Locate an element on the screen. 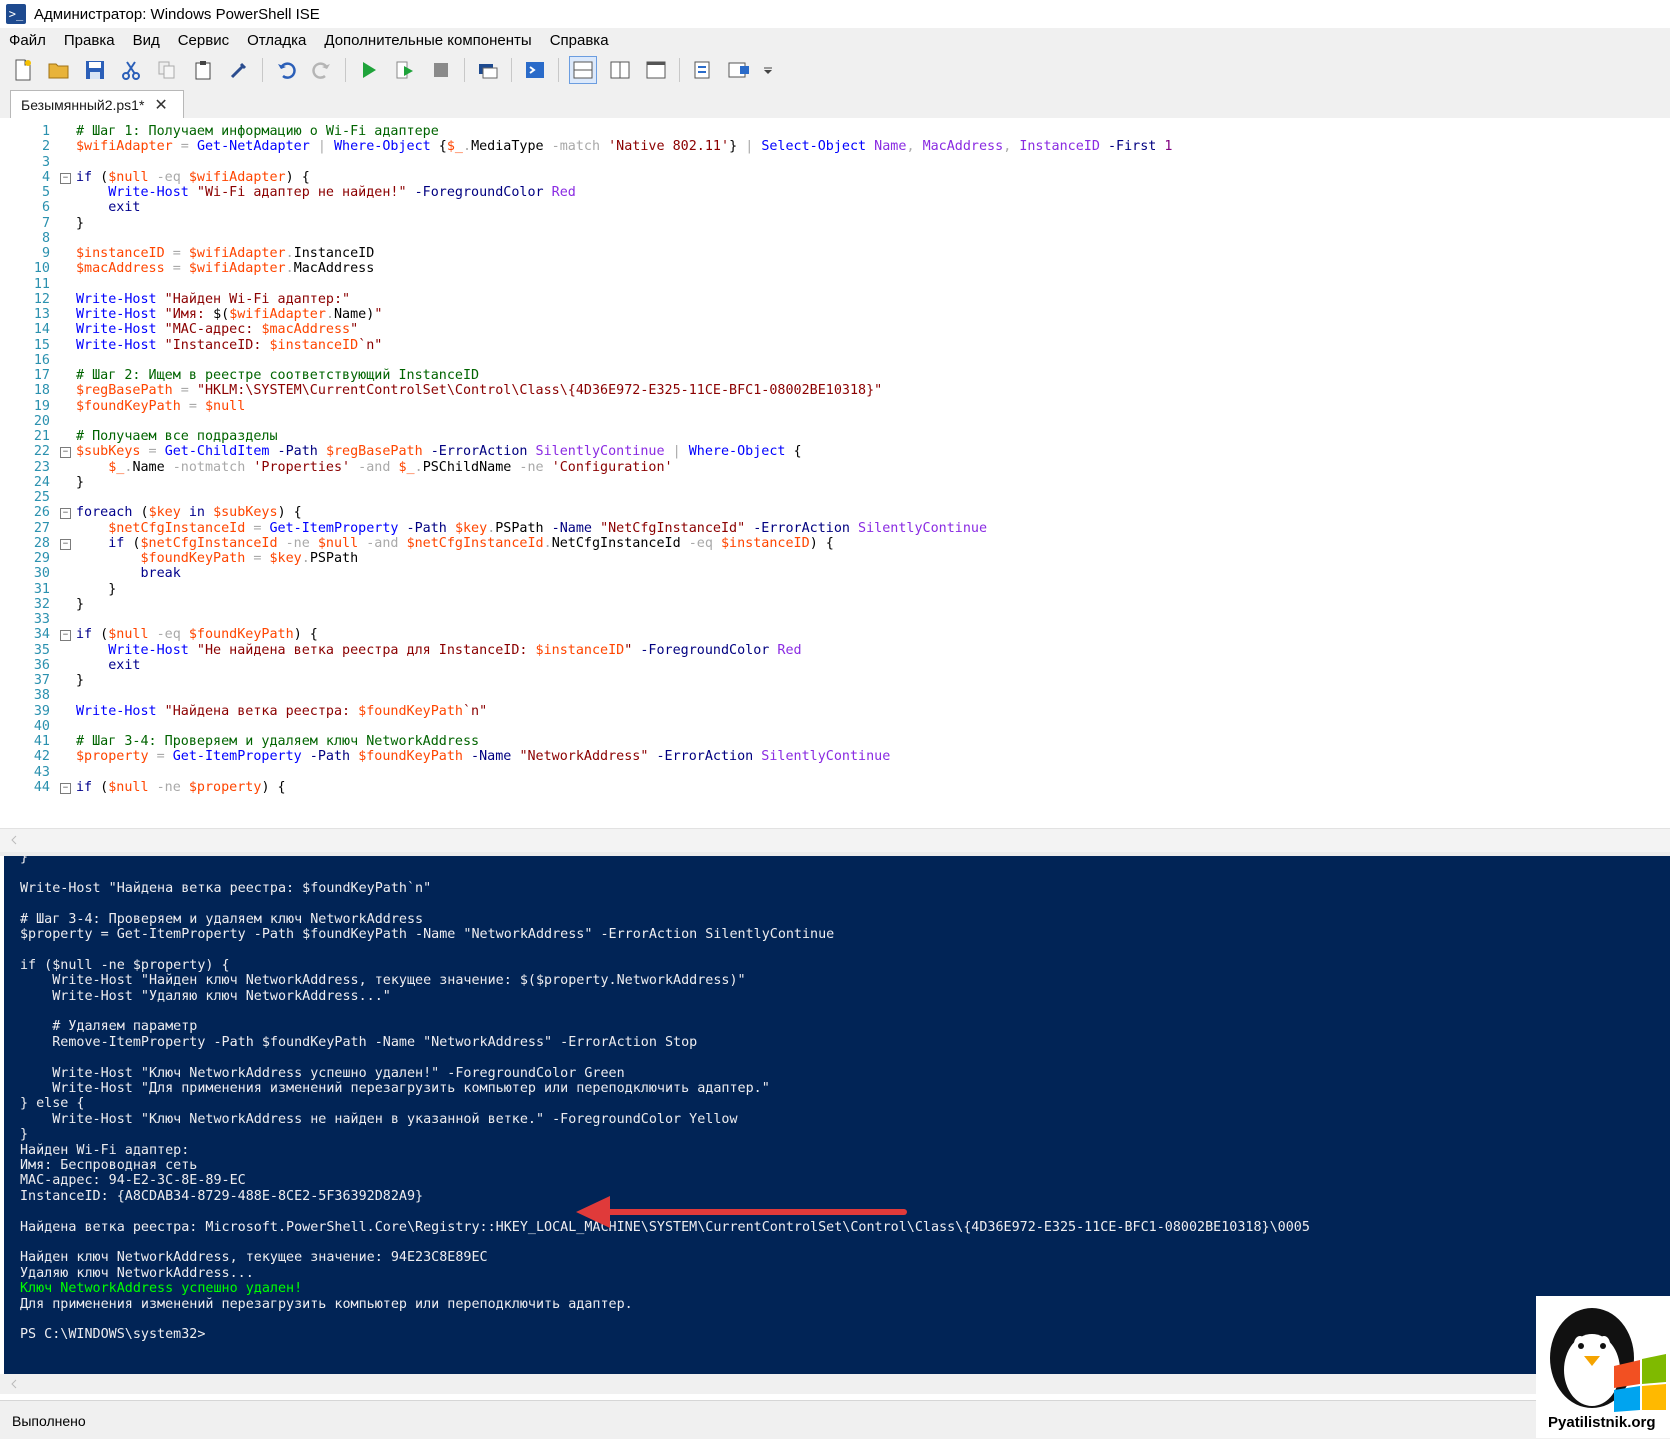  menu-addons: Дополнительные компоненты is located at coordinates (427, 40).